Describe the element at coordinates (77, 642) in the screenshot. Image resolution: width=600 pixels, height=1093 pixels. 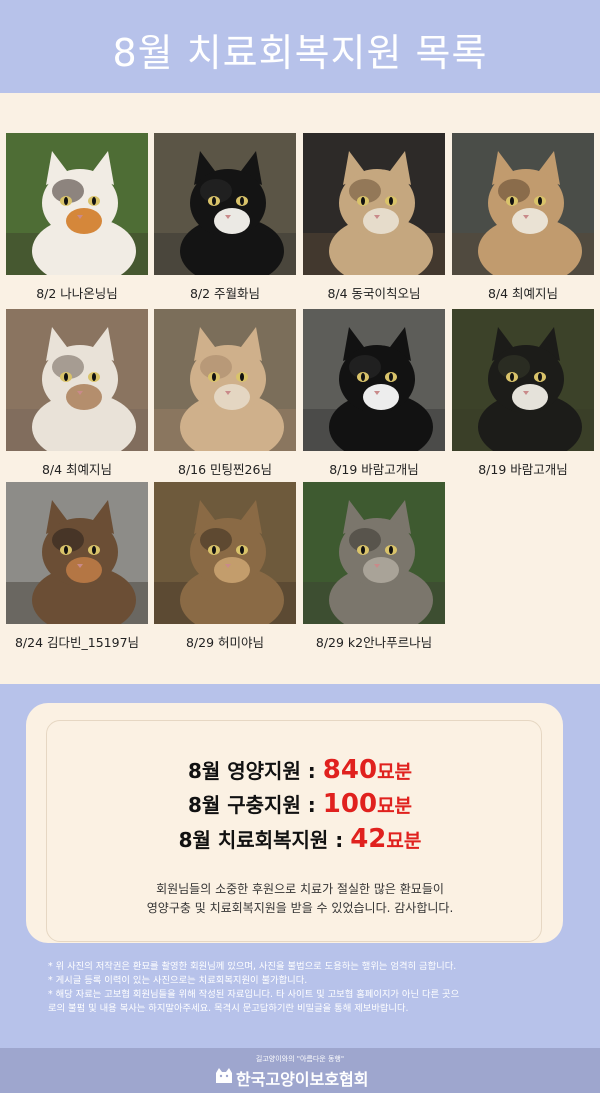
I see `cat-caption: 8/24 김다빈_15197님` at that location.